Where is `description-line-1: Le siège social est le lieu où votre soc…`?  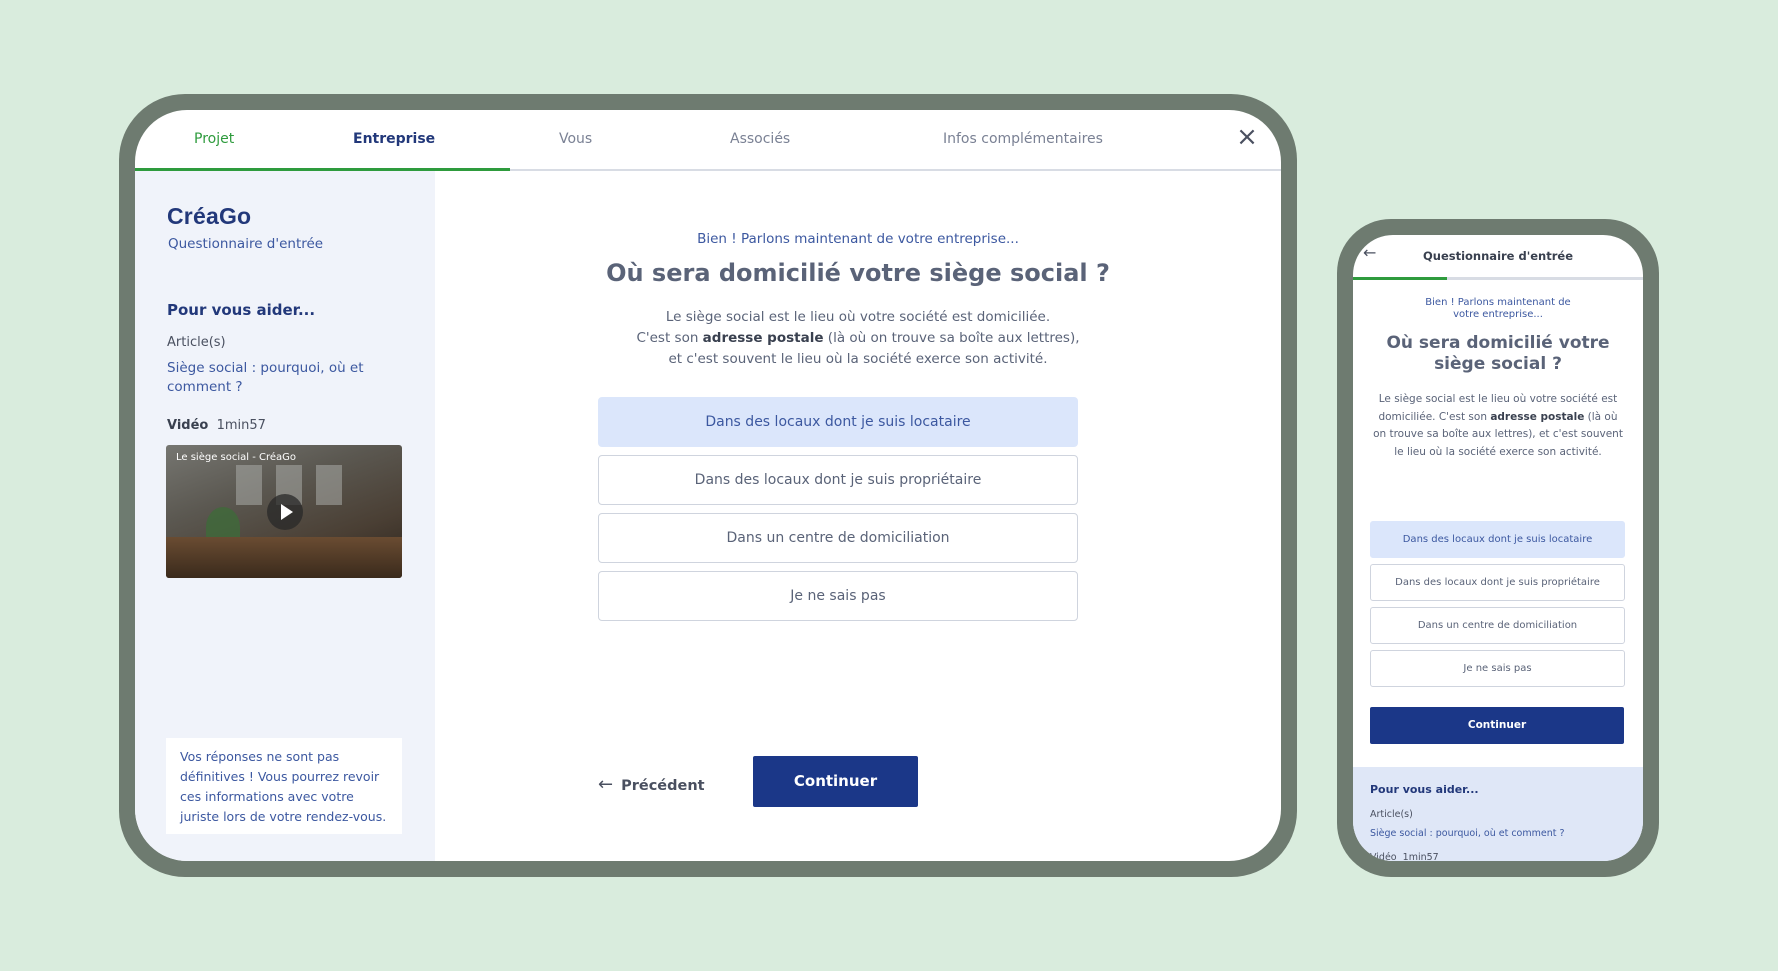 description-line-1: Le siège social est le lieu où votre soc… is located at coordinates (858, 317).